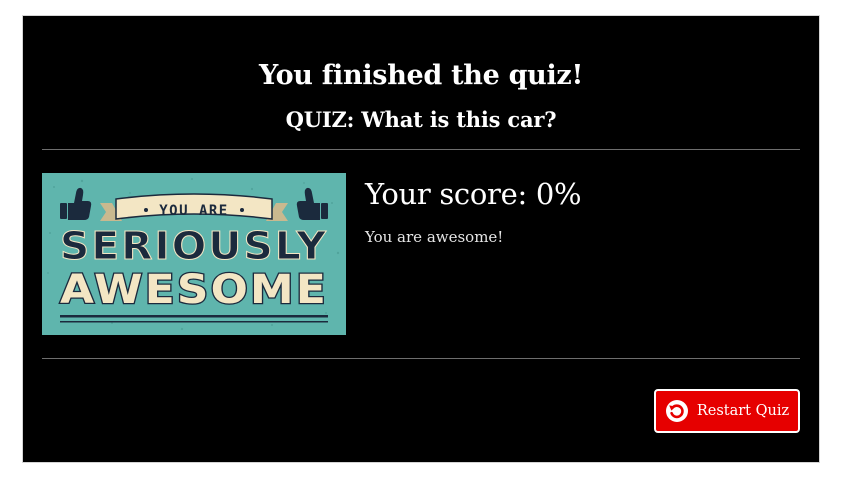 The image size is (854, 488). Describe the element at coordinates (421, 75) in the screenshot. I see `quiz-finished-title: You finished the quiz!` at that location.